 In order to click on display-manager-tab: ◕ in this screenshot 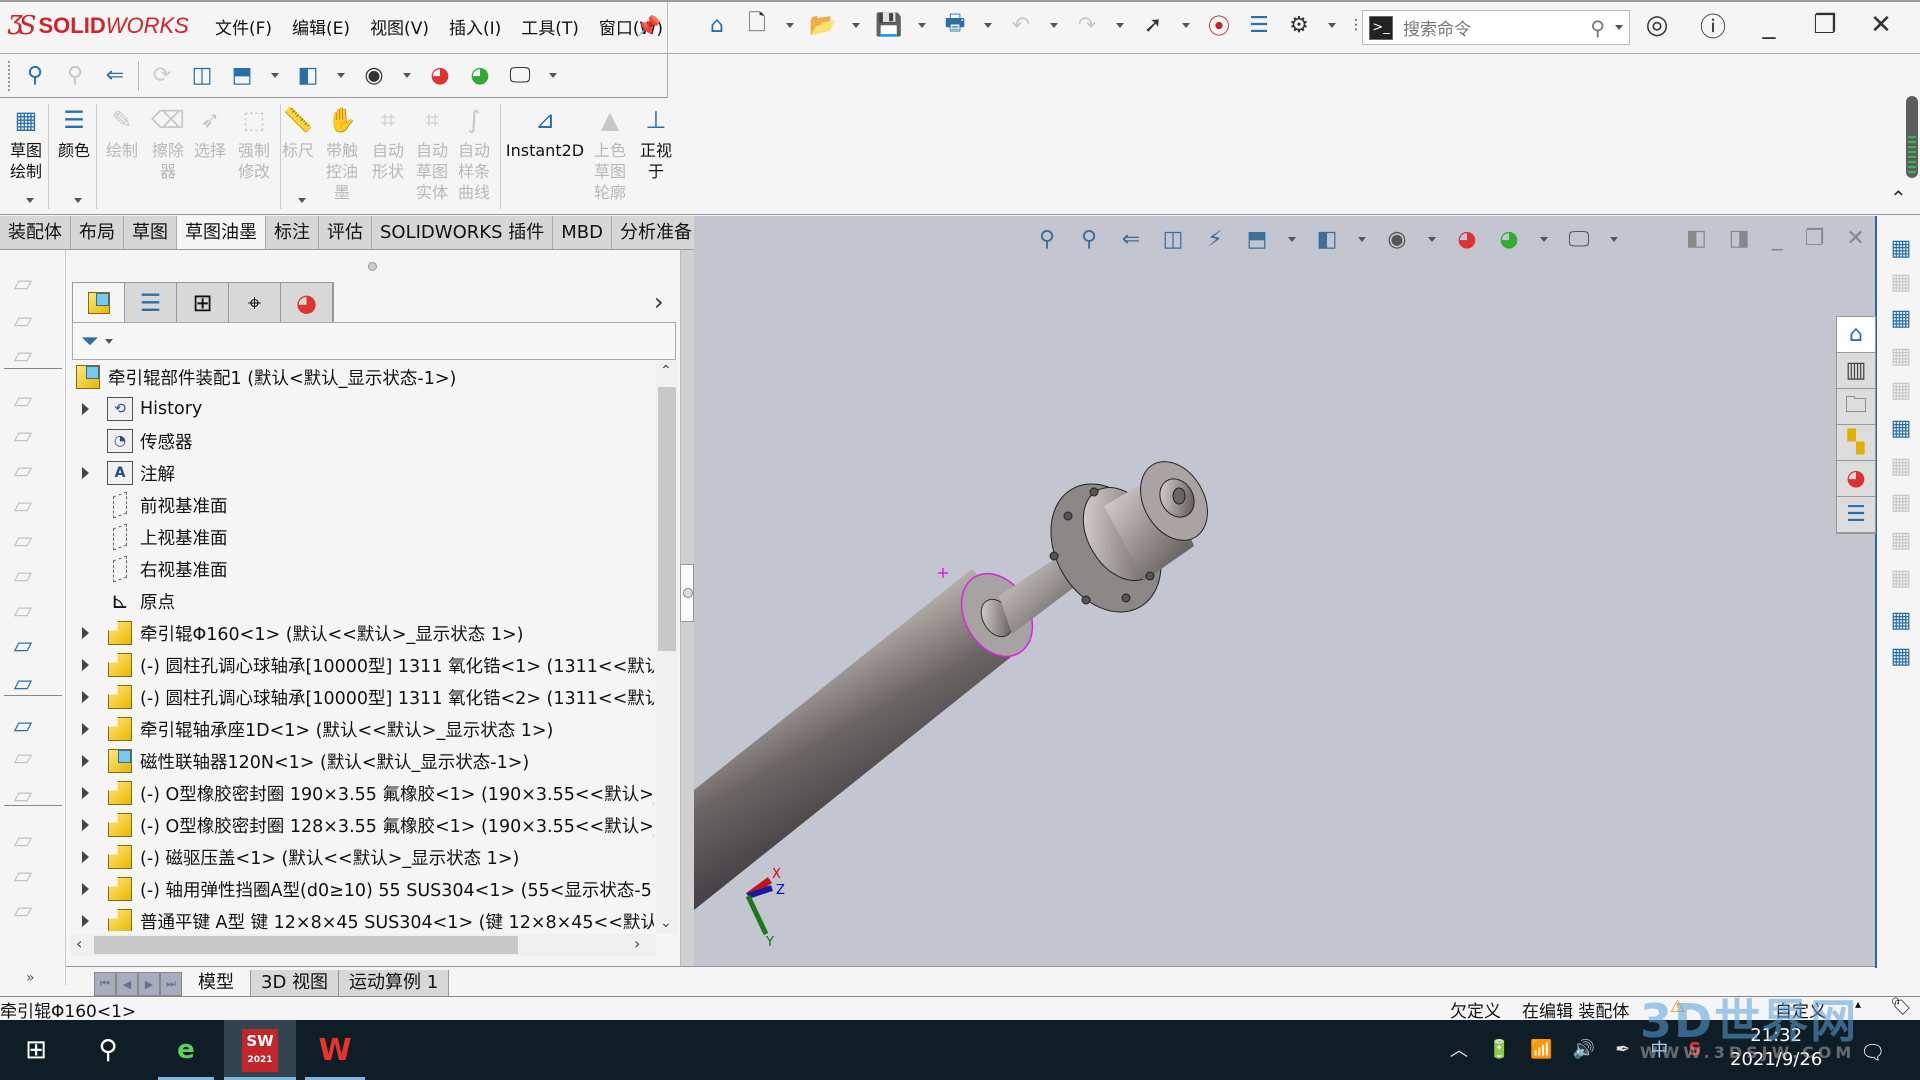, I will do `click(307, 303)`.